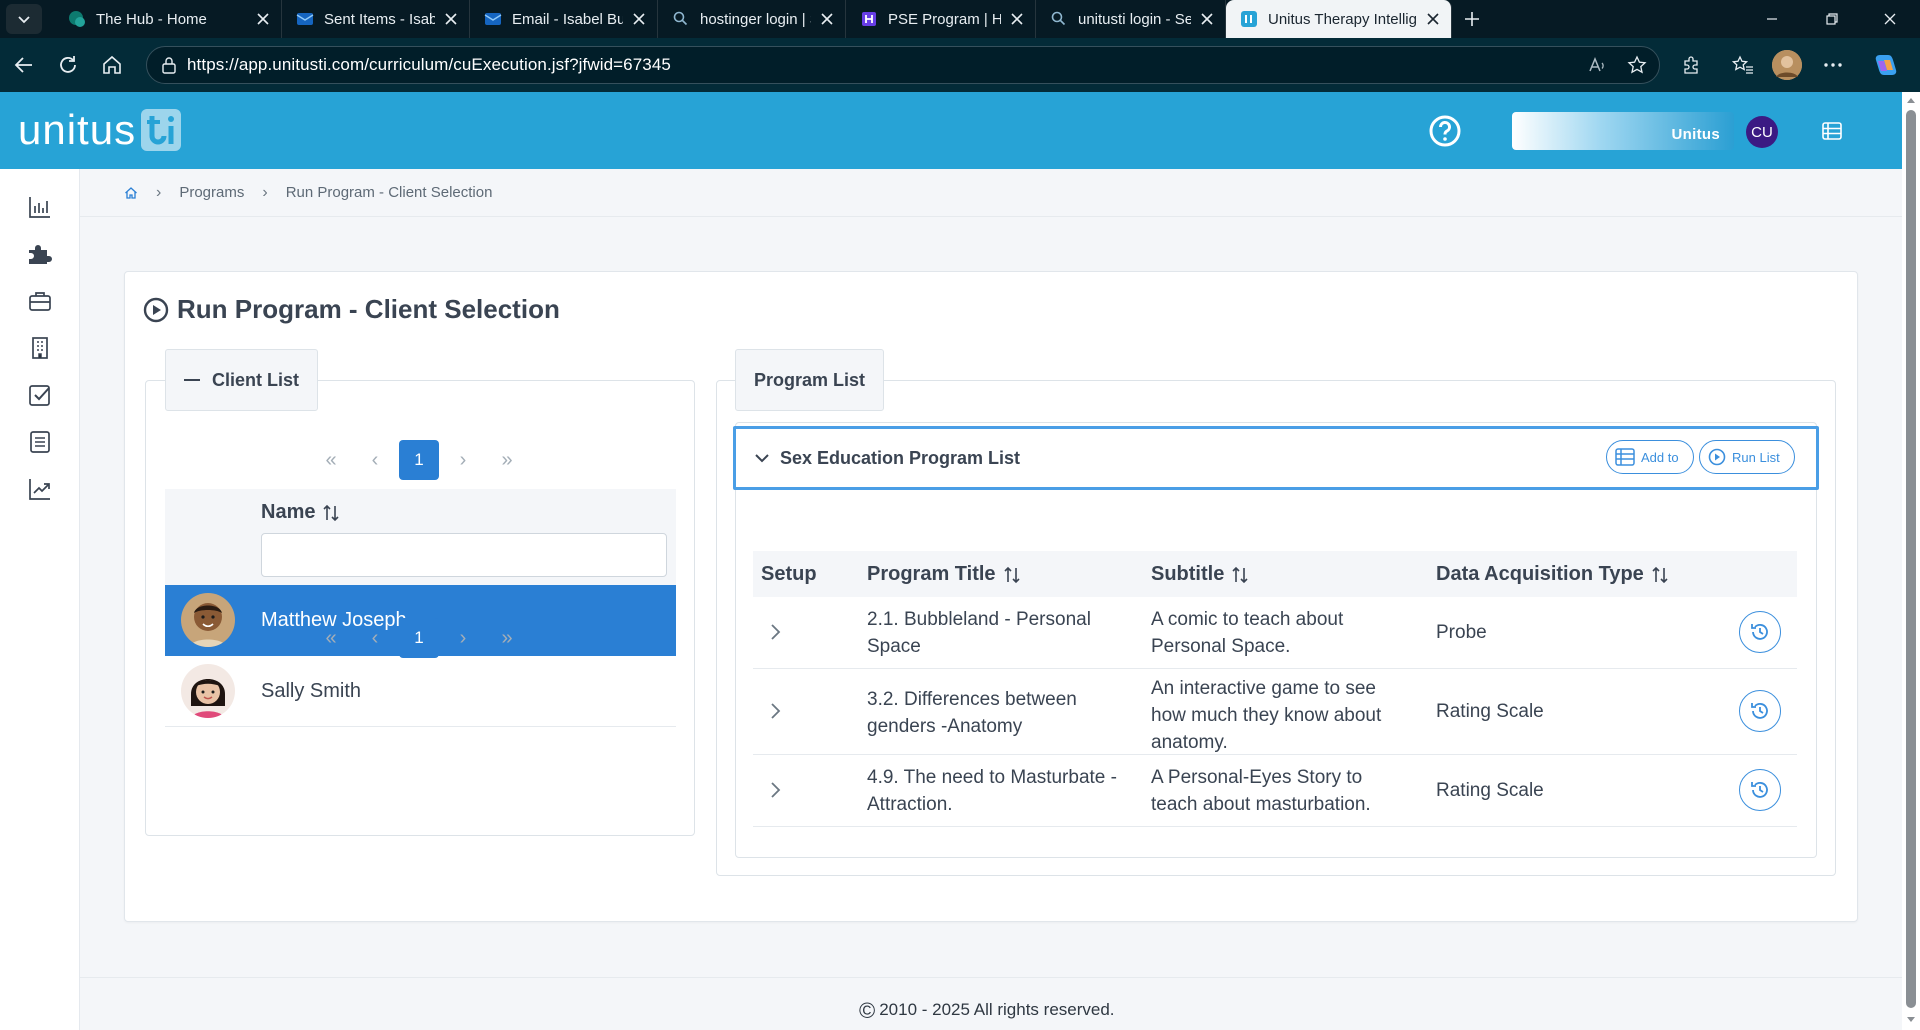  I want to click on data-acquisition-type-column-header: Data Acquisition Type, so click(1552, 574).